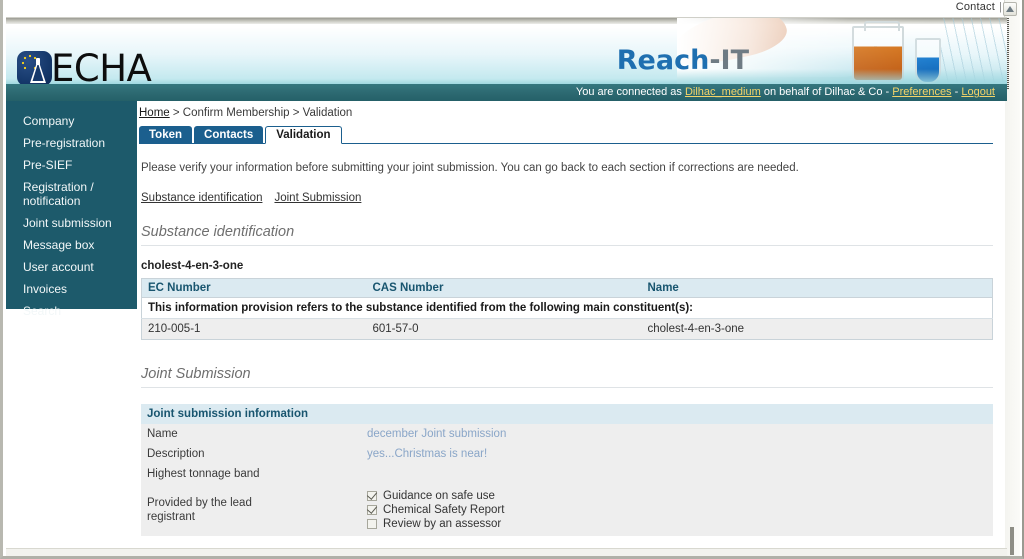 The image size is (1024, 559). What do you see at coordinates (166, 134) in the screenshot?
I see `tab-token: Token` at bounding box center [166, 134].